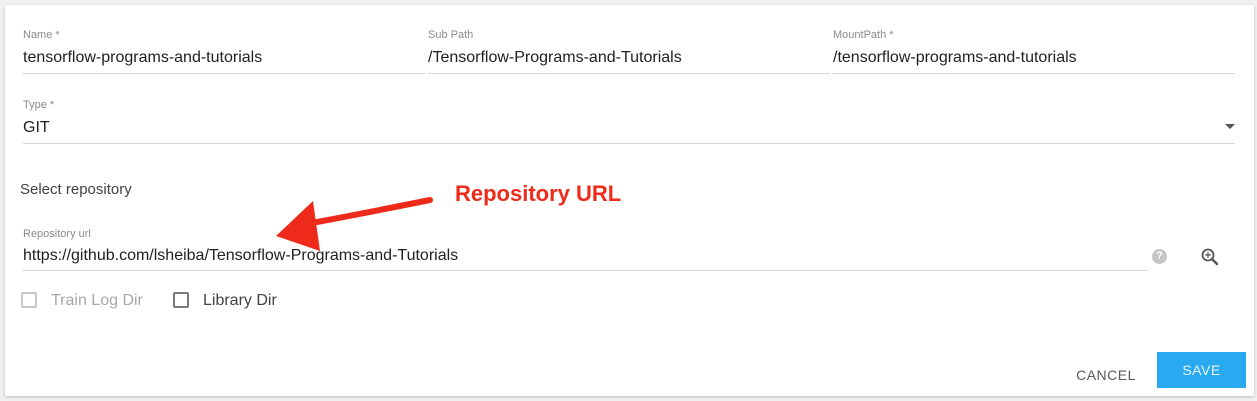  Describe the element at coordinates (629, 73) in the screenshot. I see `sub-path-underline` at that location.